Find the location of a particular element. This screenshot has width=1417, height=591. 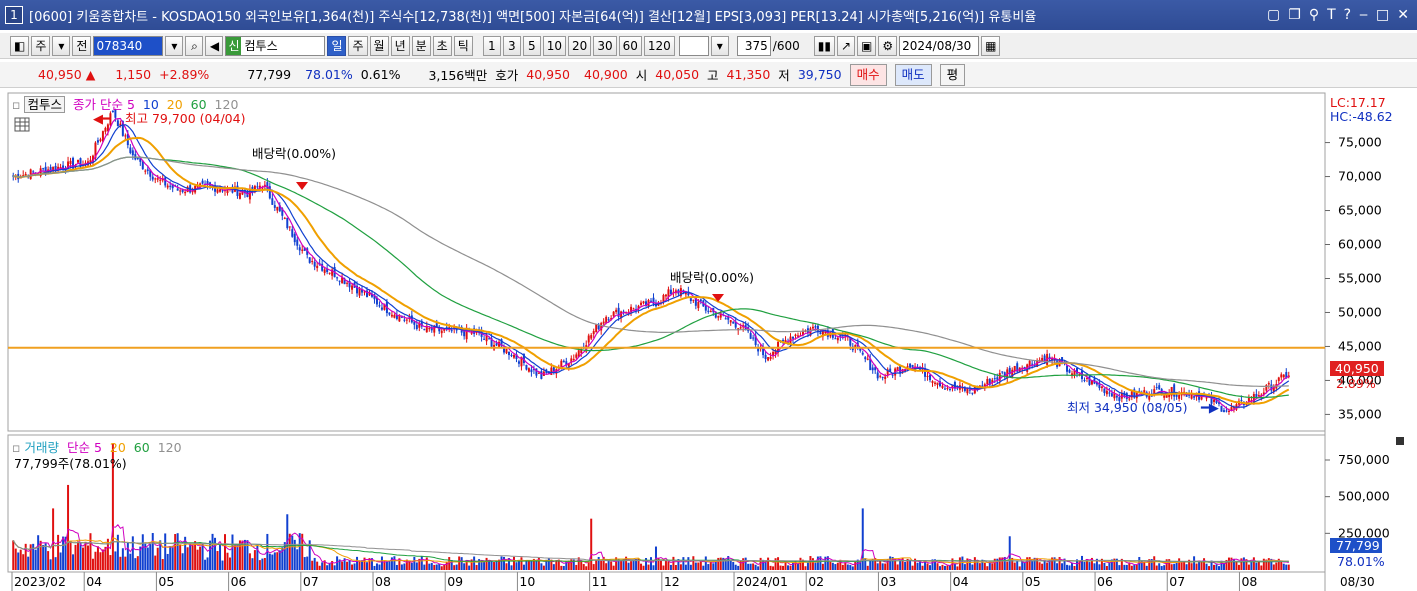

table-icon is located at coordinates (22, 124).